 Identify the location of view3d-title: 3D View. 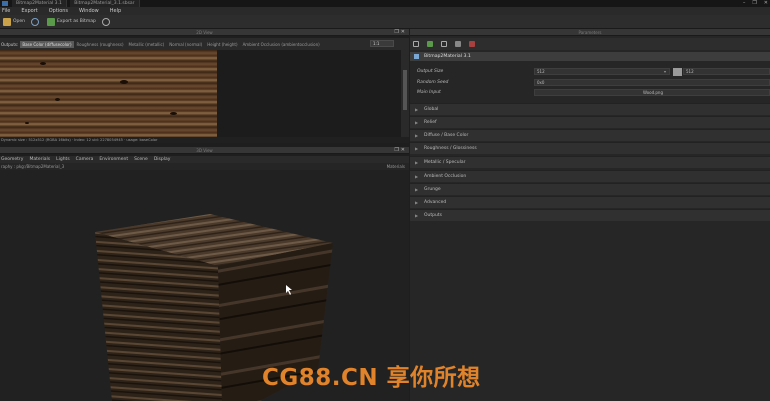
(204, 150).